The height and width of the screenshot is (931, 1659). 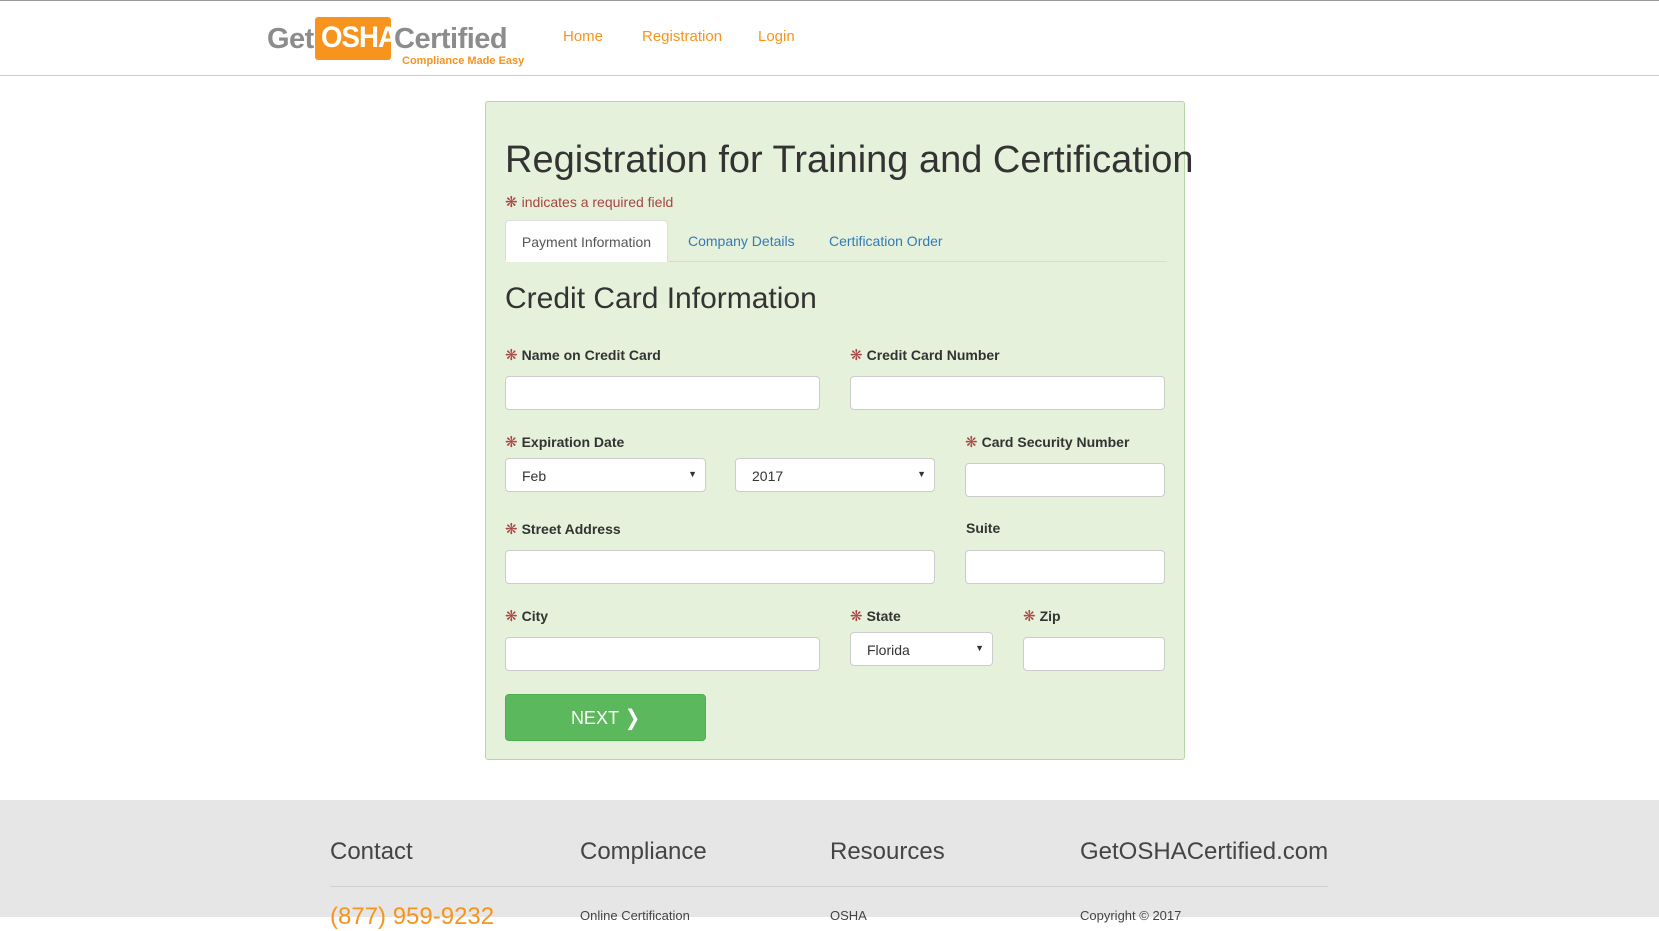 What do you see at coordinates (534, 476) in the screenshot?
I see `expiration-month-value: Feb` at bounding box center [534, 476].